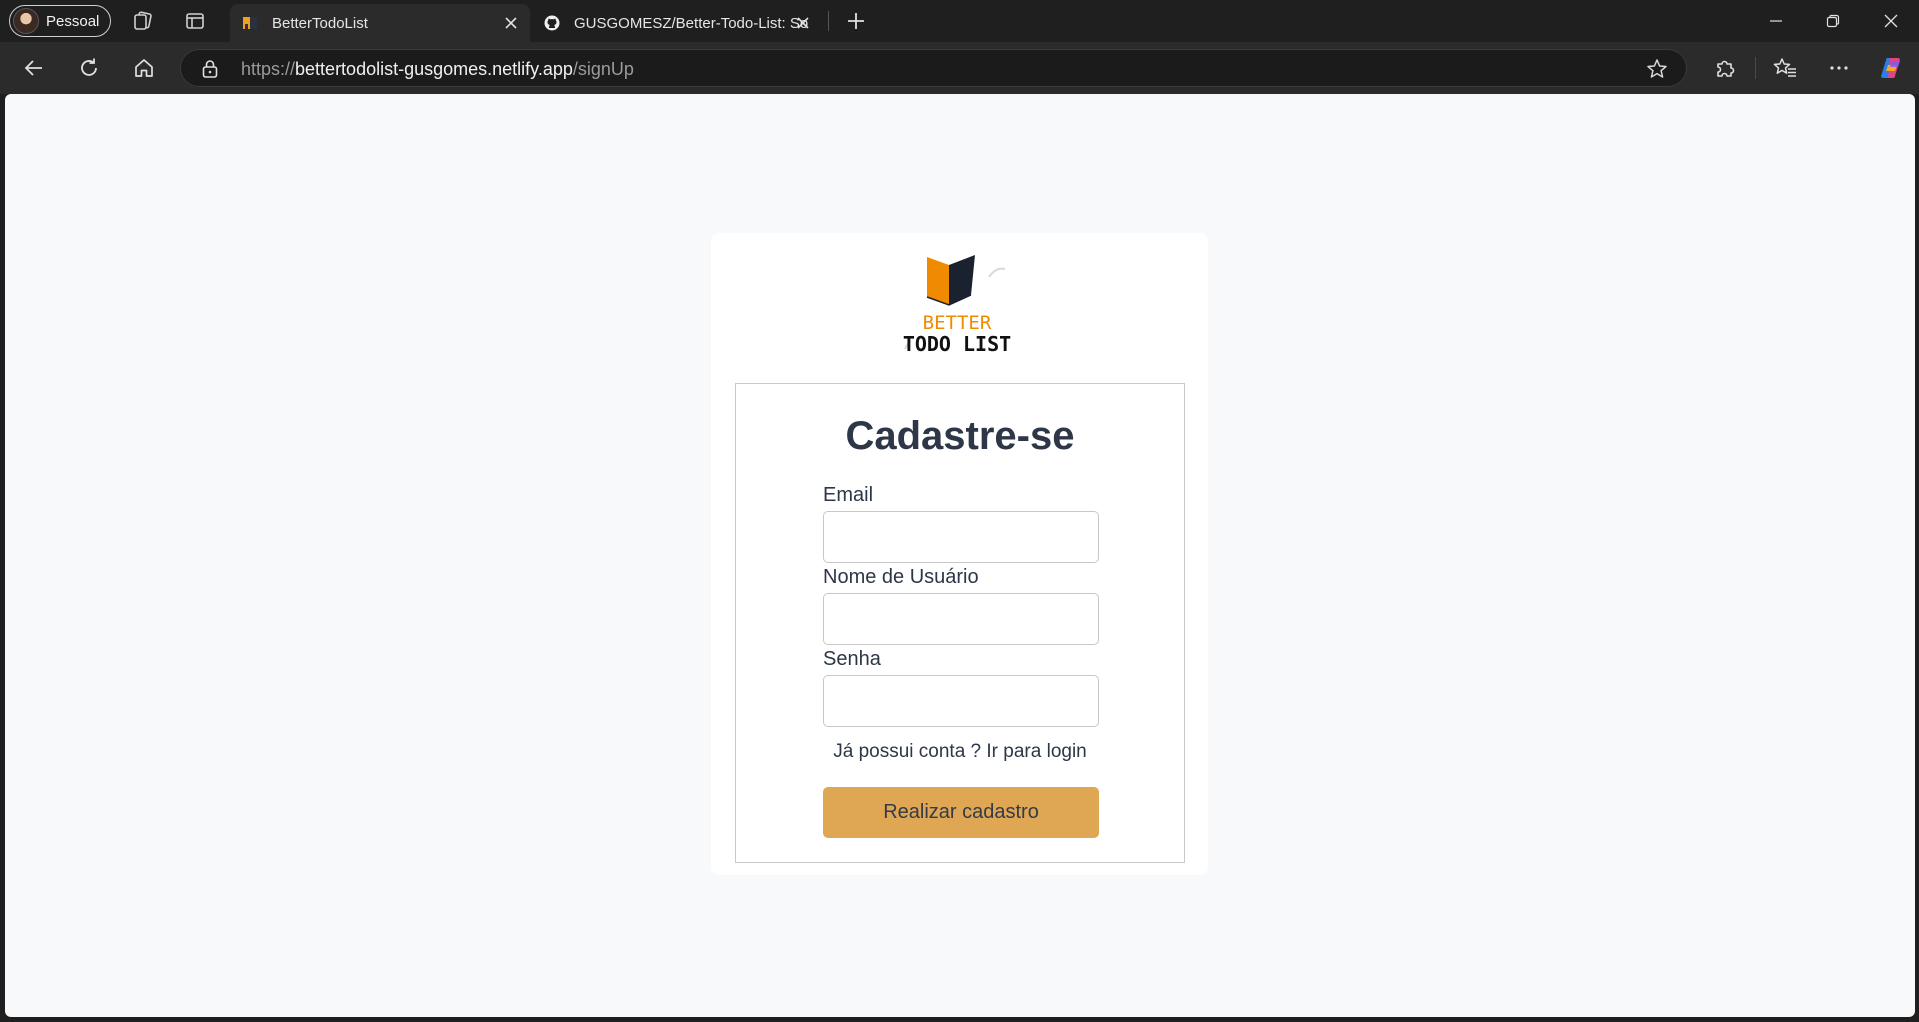 Image resolution: width=1919 pixels, height=1022 pixels. Describe the element at coordinates (552, 23) in the screenshot. I see `github-icon` at that location.